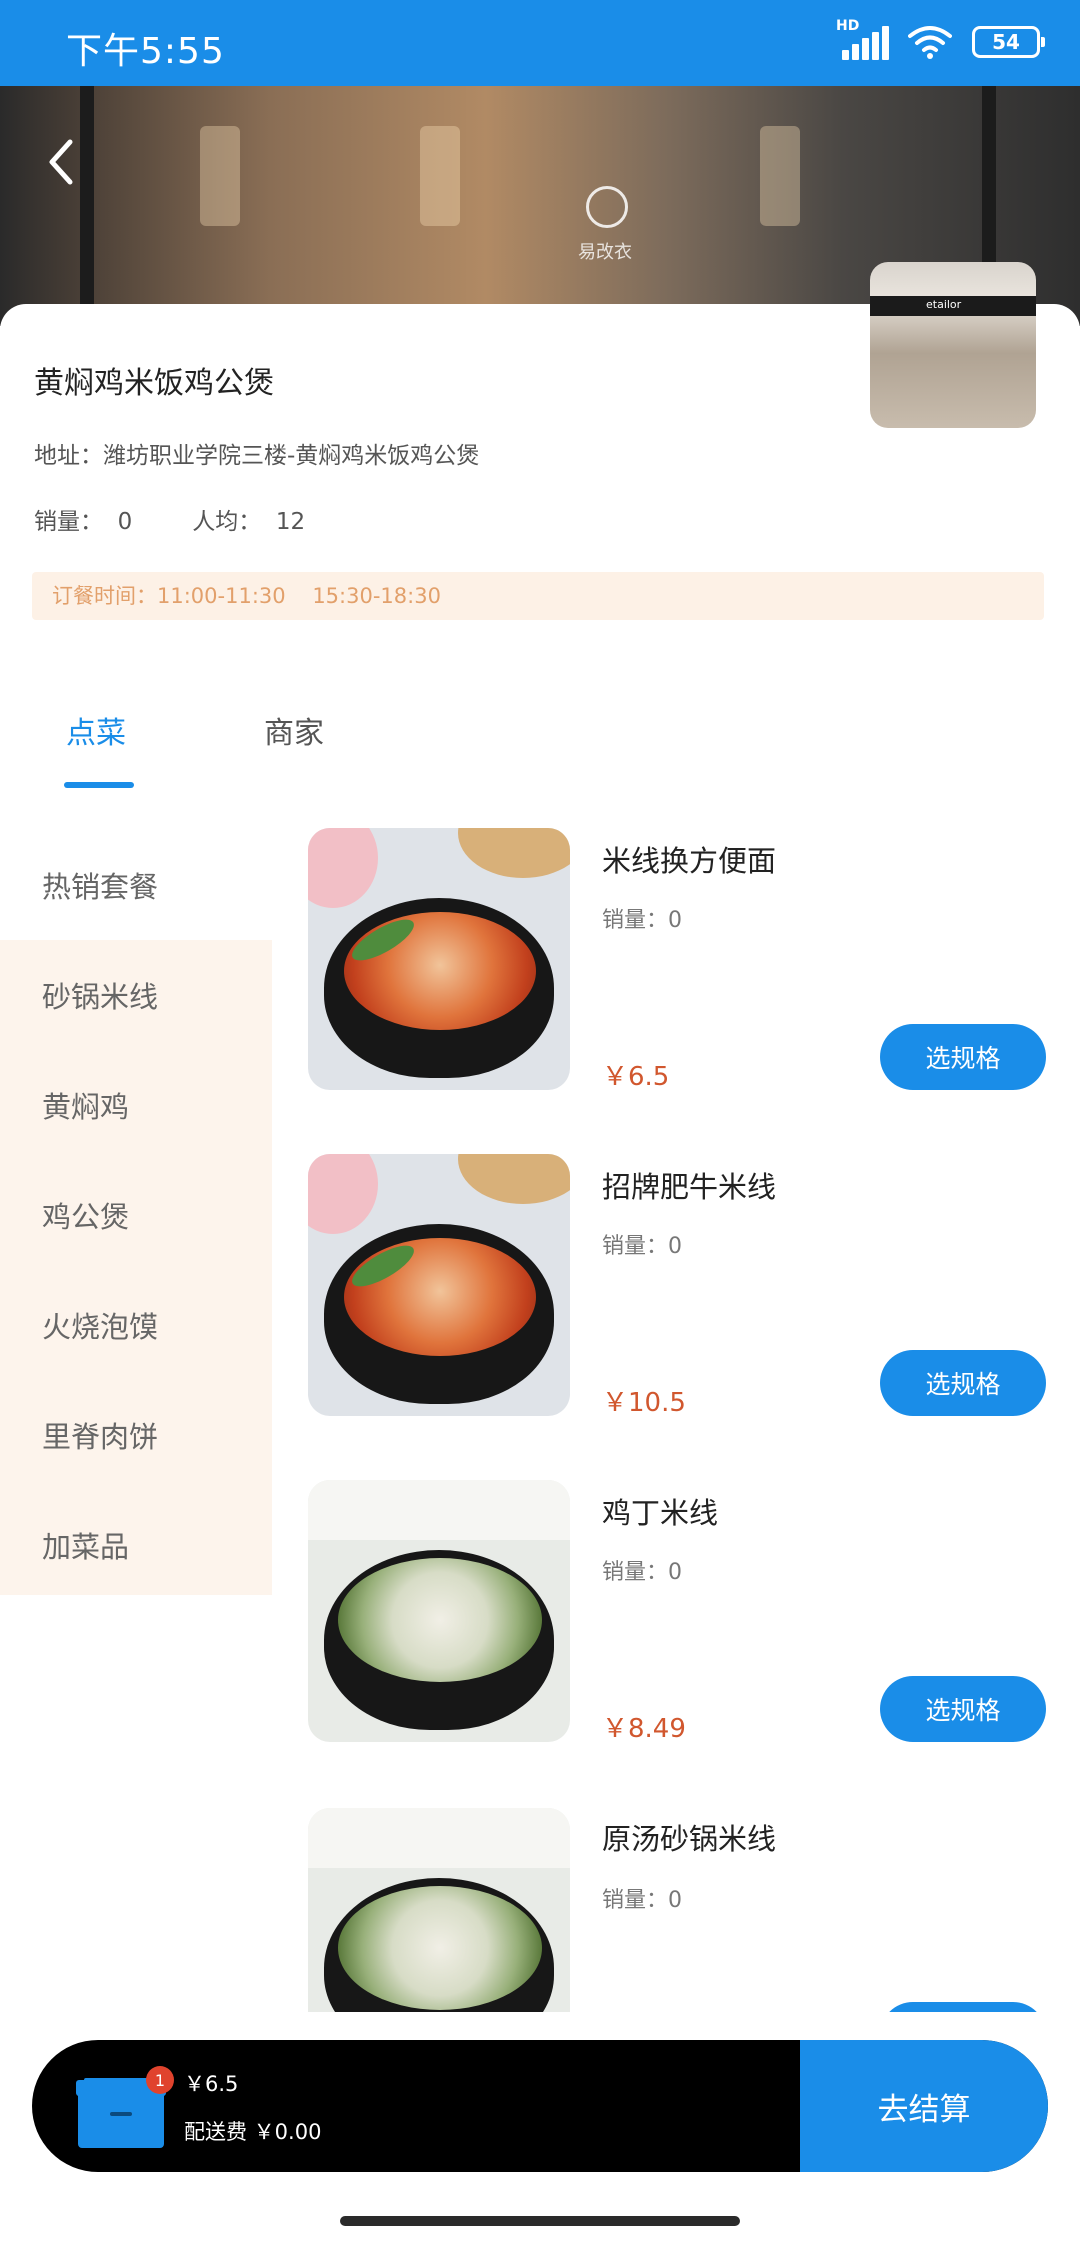 This screenshot has height=2244, width=1080. Describe the element at coordinates (100, 1435) in the screenshot. I see `category-item: 里脊肉饼` at that location.